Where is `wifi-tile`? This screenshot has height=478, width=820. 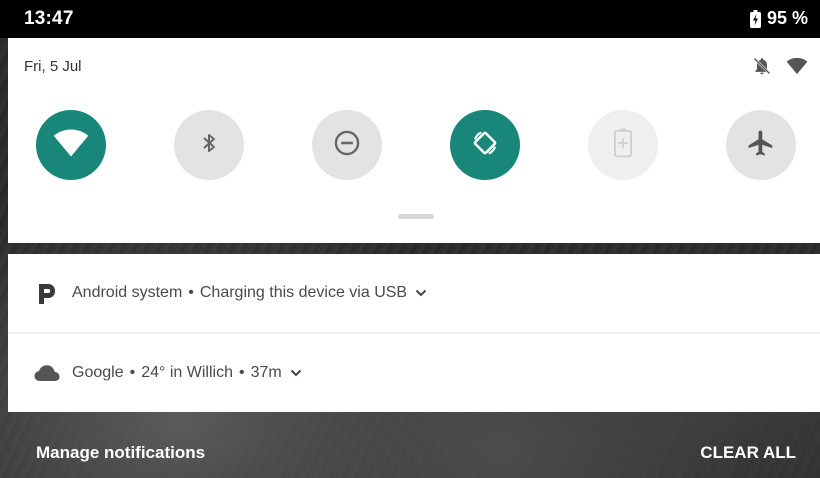 wifi-tile is located at coordinates (71, 145).